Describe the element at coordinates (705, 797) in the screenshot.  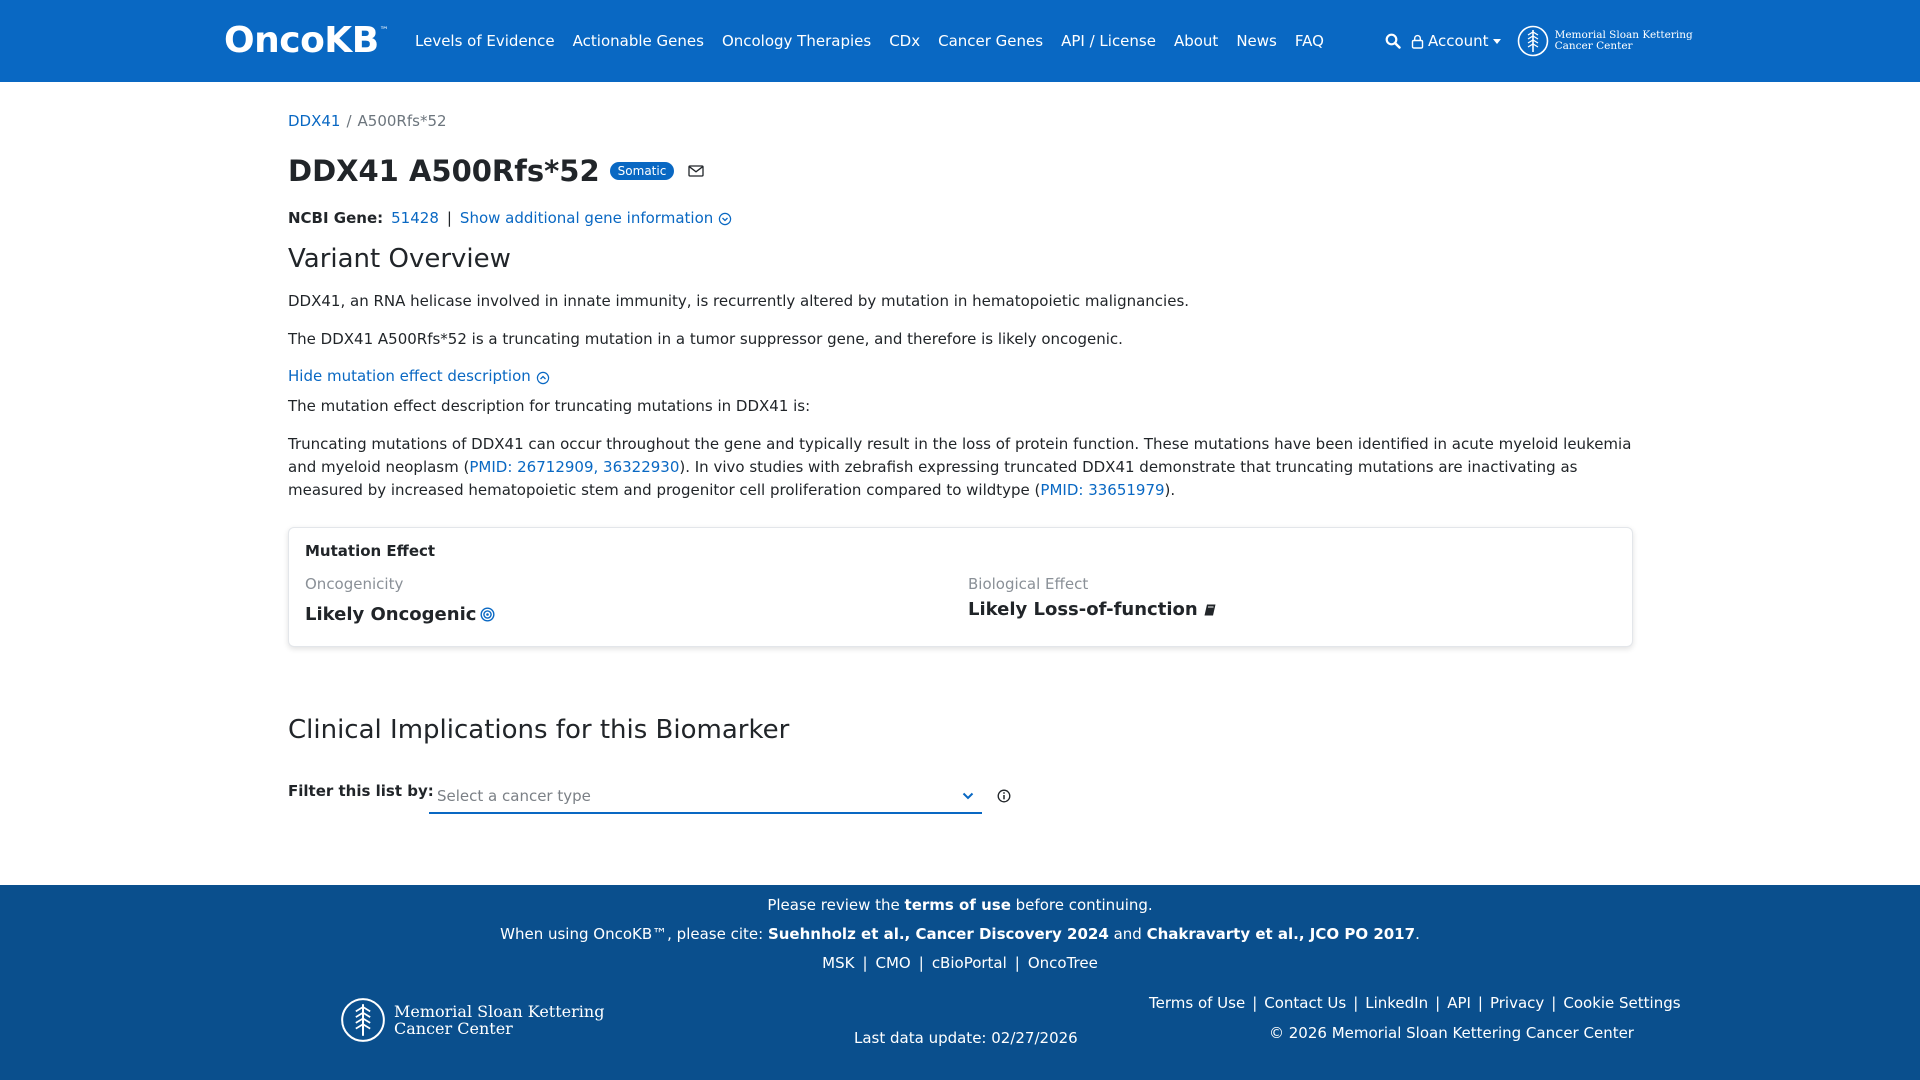
I see `cancer-type-select: Select a cancer type` at that location.